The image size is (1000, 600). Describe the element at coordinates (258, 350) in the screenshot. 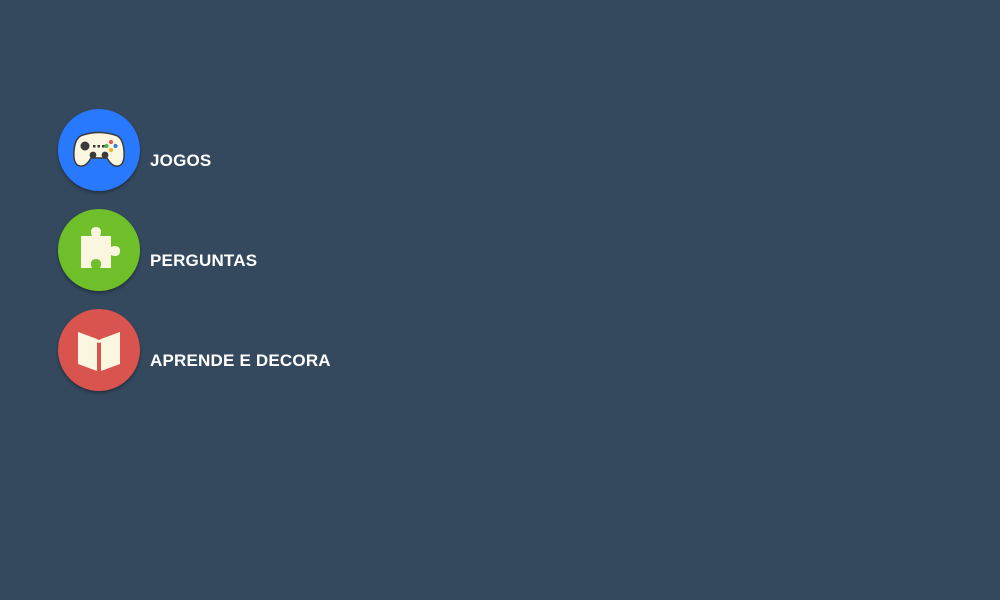

I see `menu-item-aprende: APRENDE E DECORA` at that location.